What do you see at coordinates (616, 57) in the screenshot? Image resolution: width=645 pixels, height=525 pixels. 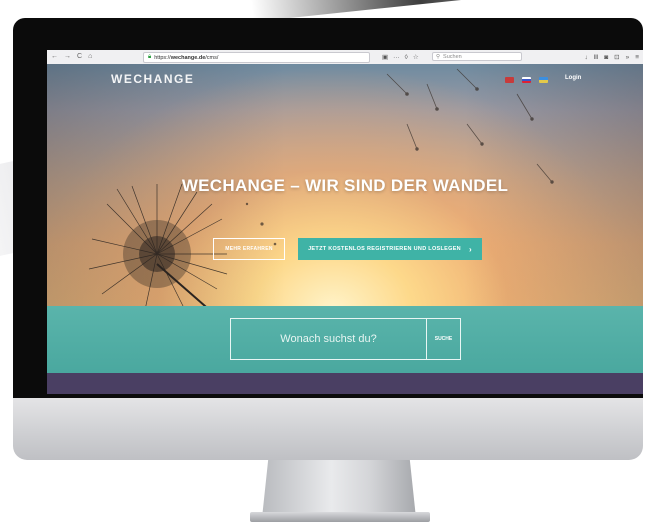 I see `screenshot-icon: ⊡` at bounding box center [616, 57].